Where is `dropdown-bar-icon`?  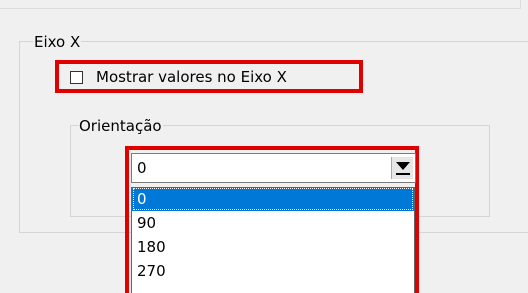 dropdown-bar-icon is located at coordinates (403, 174).